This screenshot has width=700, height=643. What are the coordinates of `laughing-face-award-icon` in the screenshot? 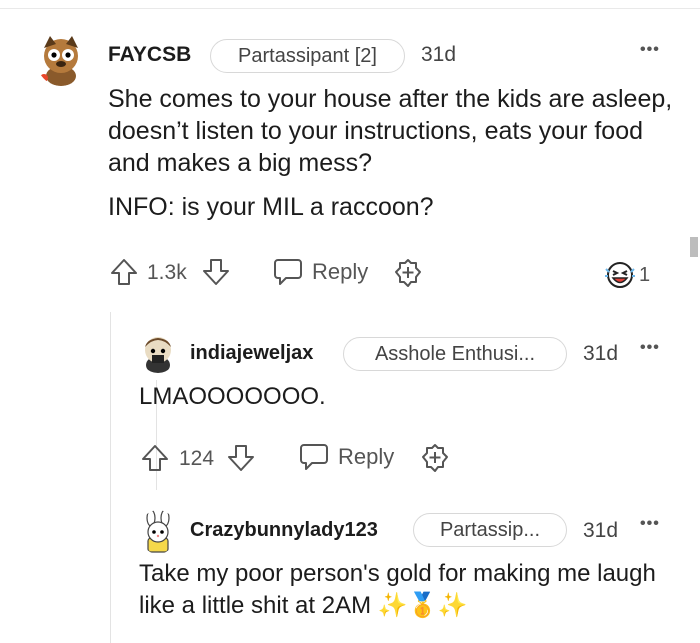 It's located at (620, 275).